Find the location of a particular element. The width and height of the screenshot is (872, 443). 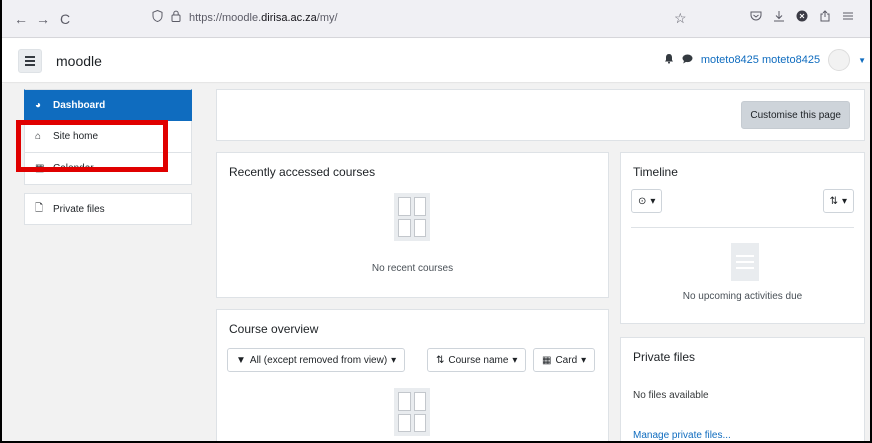

customise-page-button: Customise this page is located at coordinates (795, 115).